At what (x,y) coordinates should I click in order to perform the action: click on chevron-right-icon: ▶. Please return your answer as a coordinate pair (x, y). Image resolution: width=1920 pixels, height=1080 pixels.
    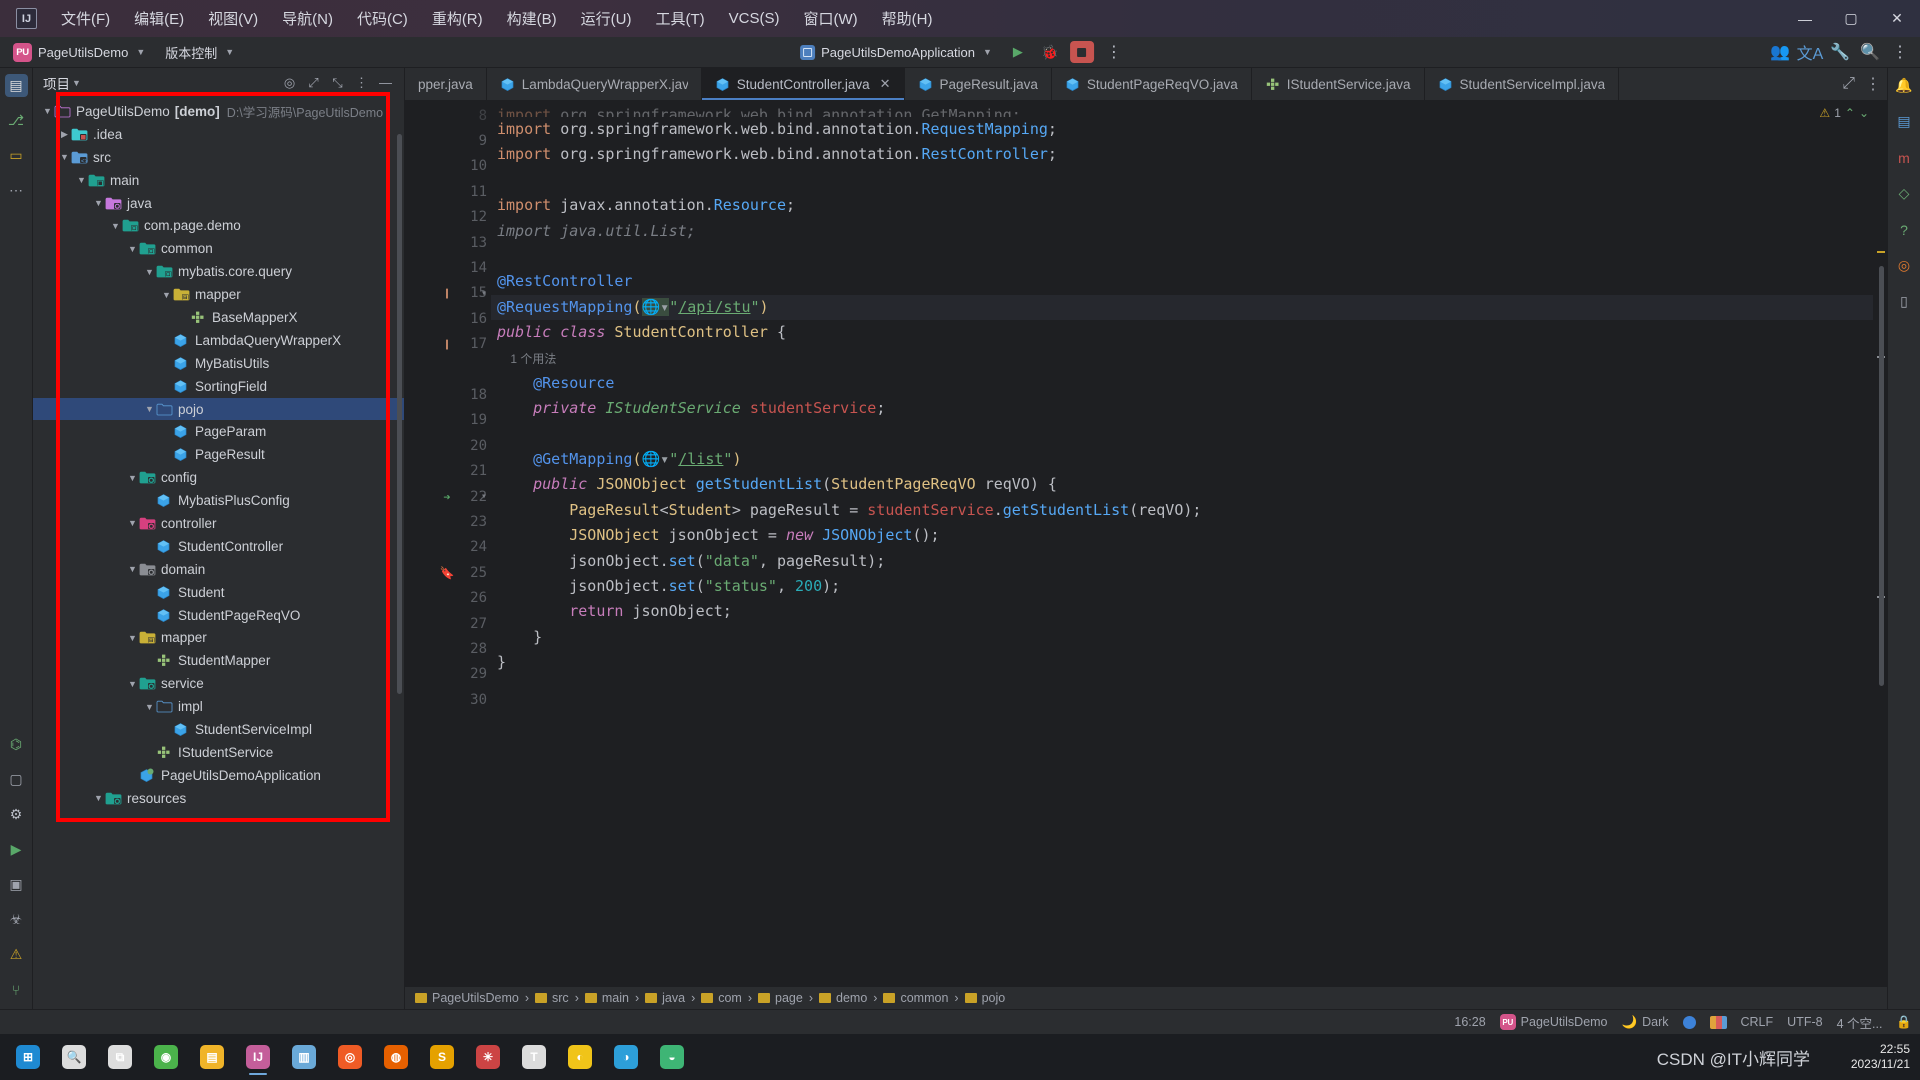
    Looking at the image, I should click on (64, 134).